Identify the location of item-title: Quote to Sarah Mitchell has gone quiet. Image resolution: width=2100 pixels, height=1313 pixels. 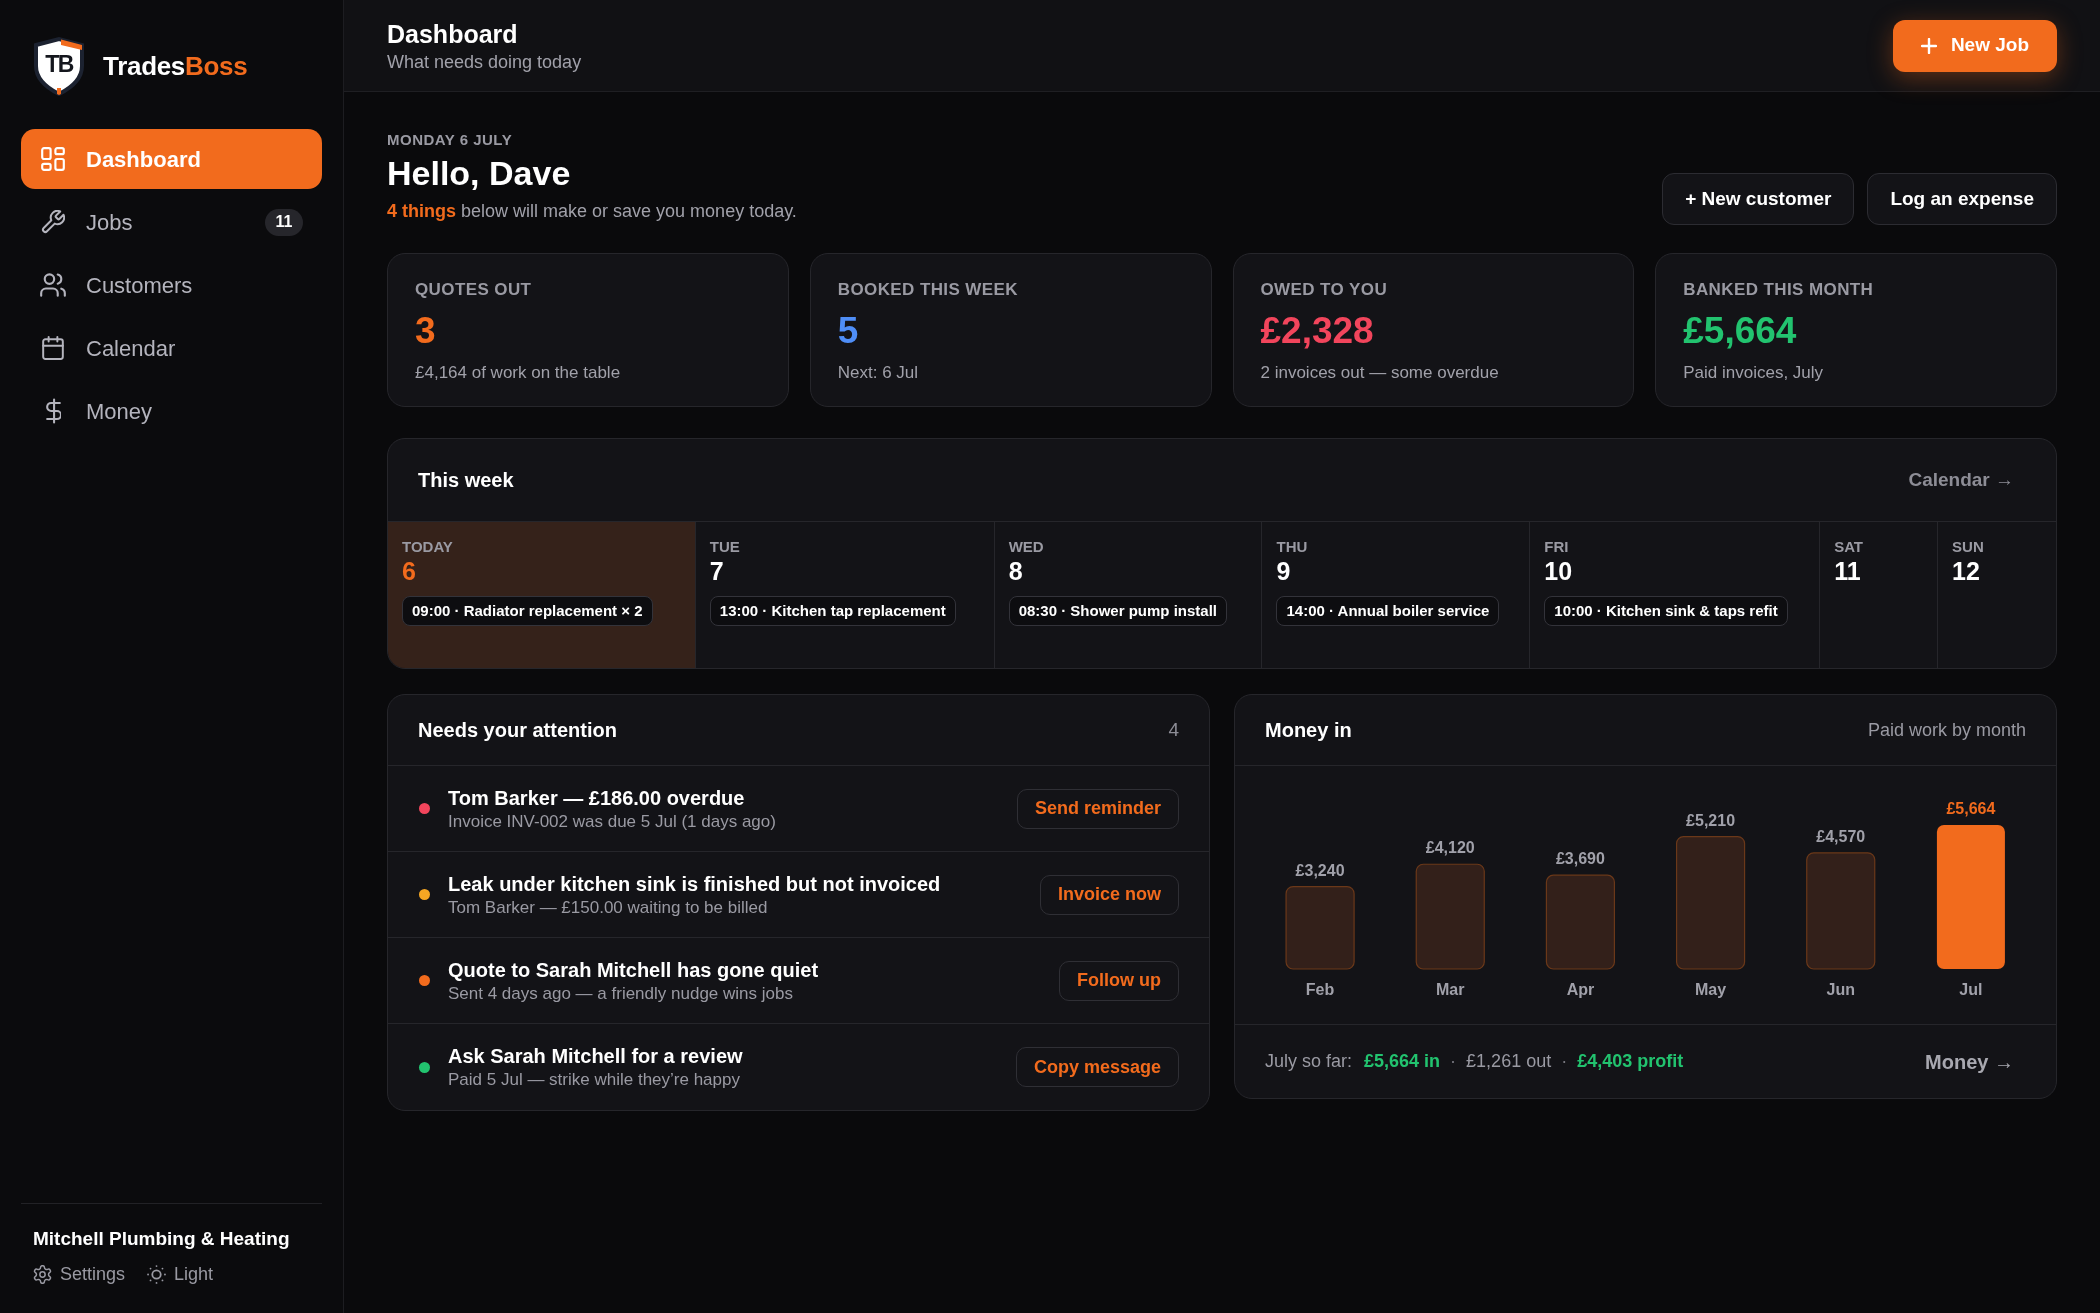
(633, 970).